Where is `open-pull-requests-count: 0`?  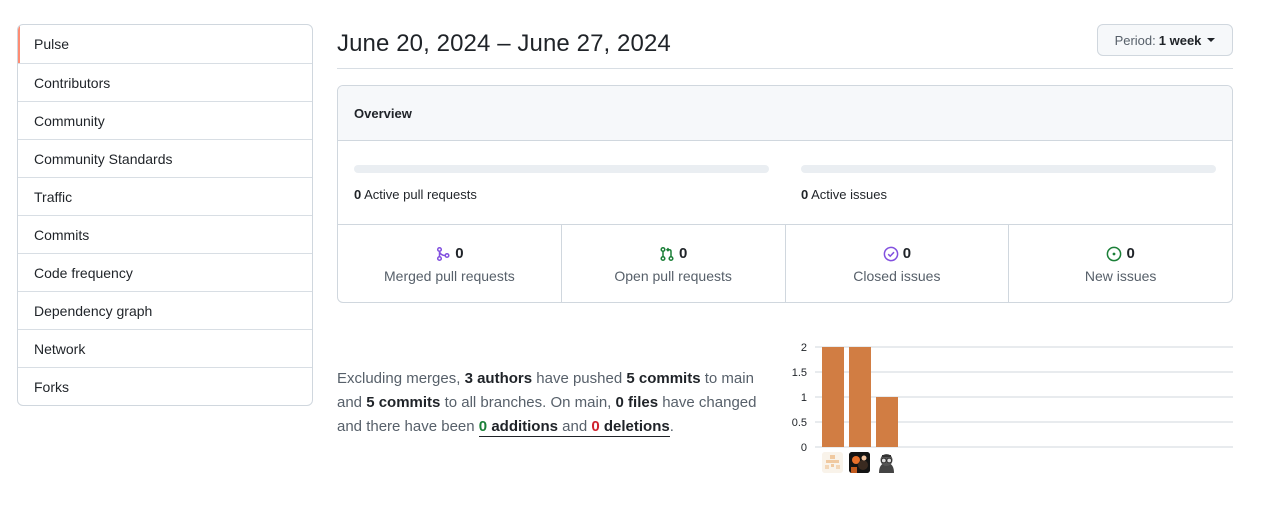
open-pull-requests-count: 0 is located at coordinates (683, 253).